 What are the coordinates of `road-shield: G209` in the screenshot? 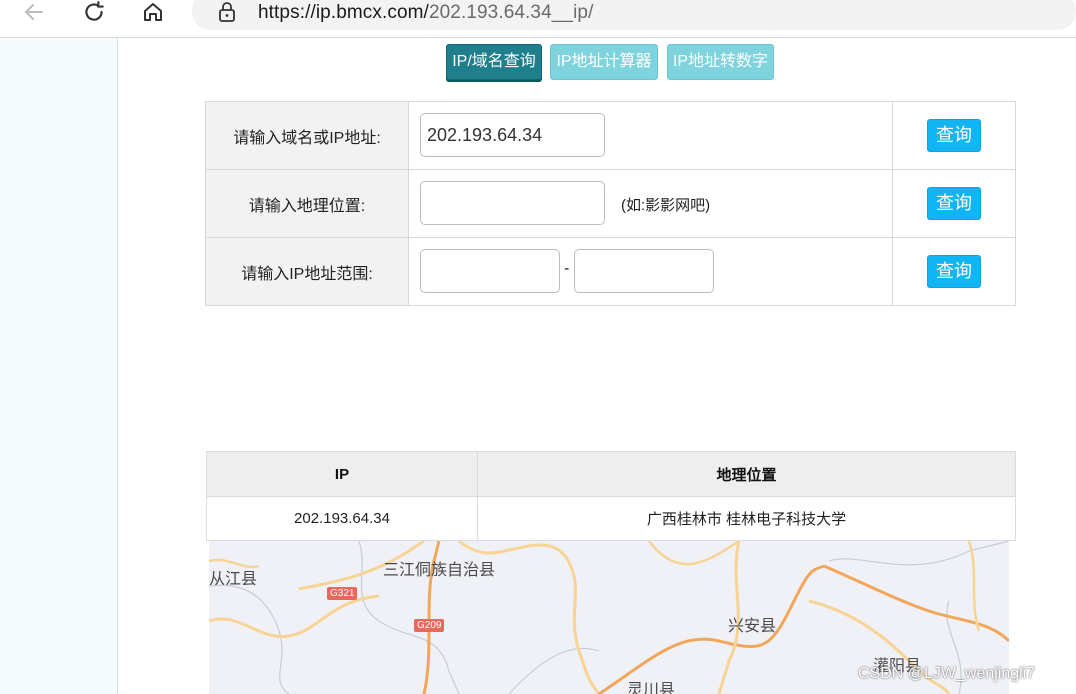 It's located at (429, 625).